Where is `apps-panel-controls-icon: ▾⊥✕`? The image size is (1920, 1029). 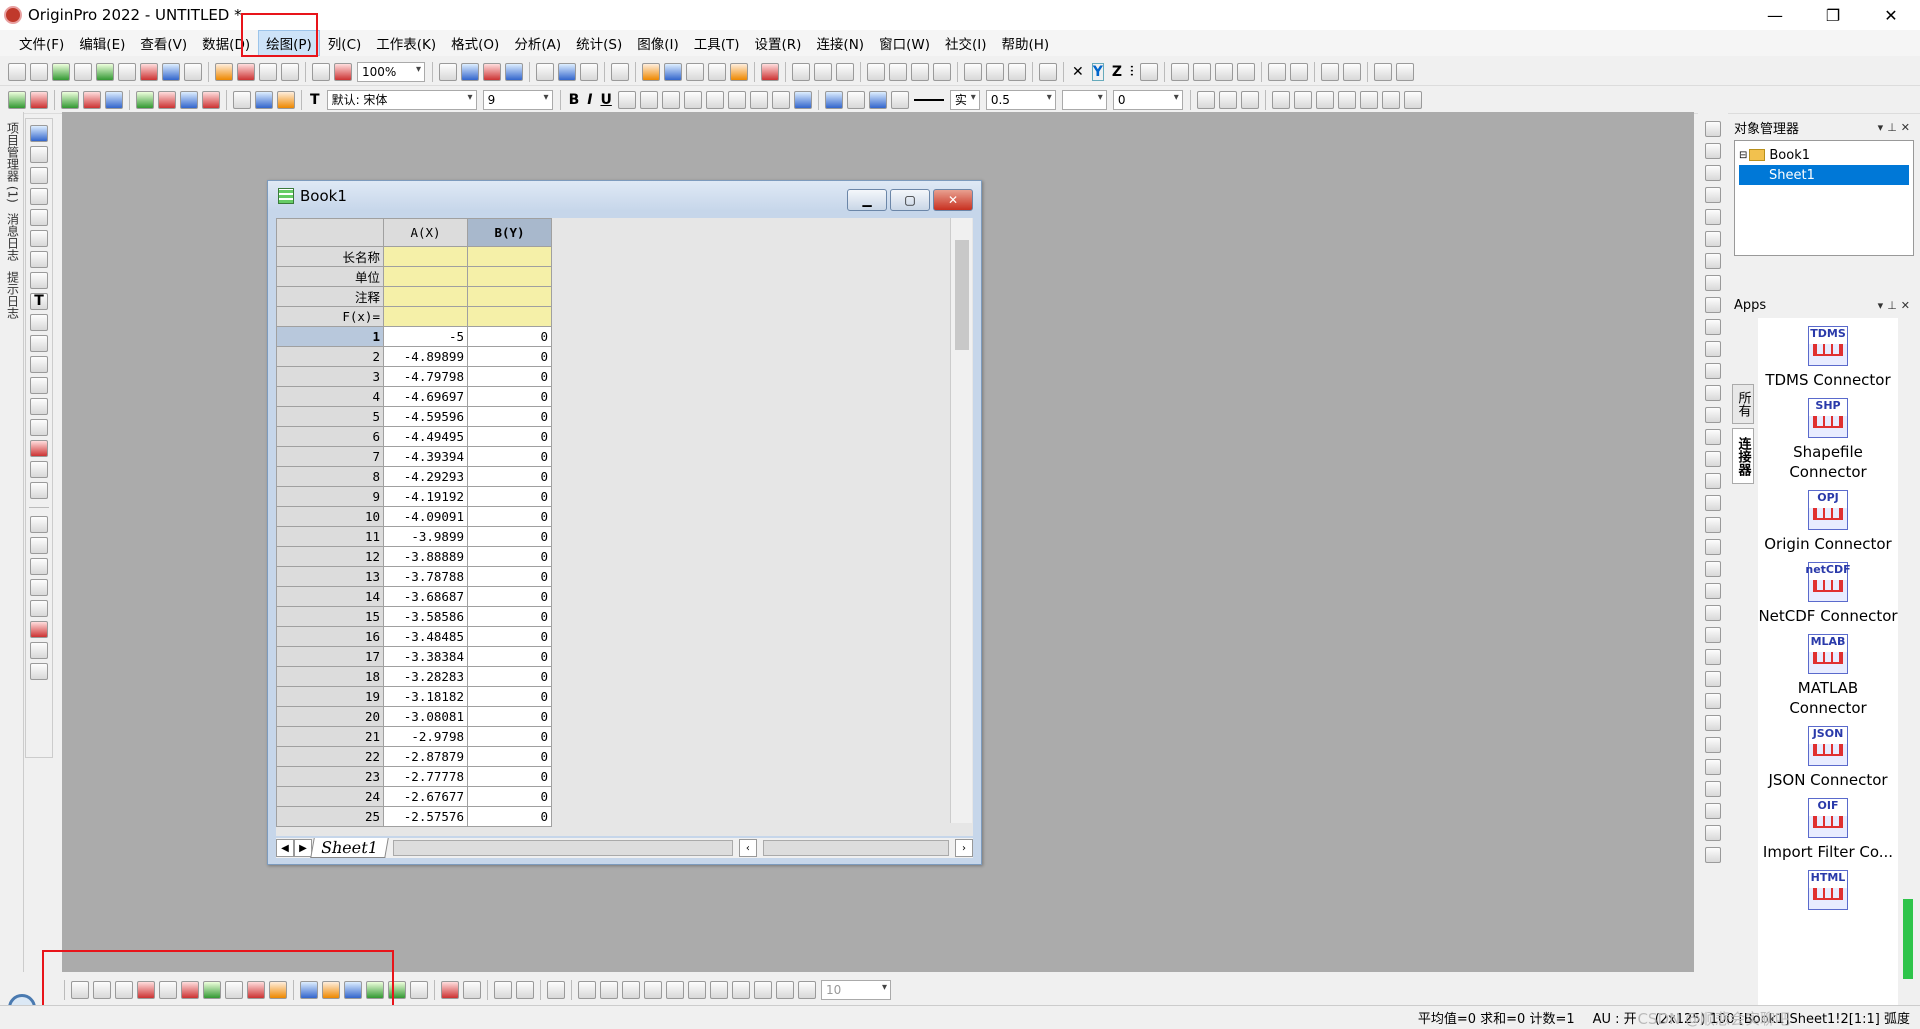 apps-panel-controls-icon: ▾⊥✕ is located at coordinates (1896, 305).